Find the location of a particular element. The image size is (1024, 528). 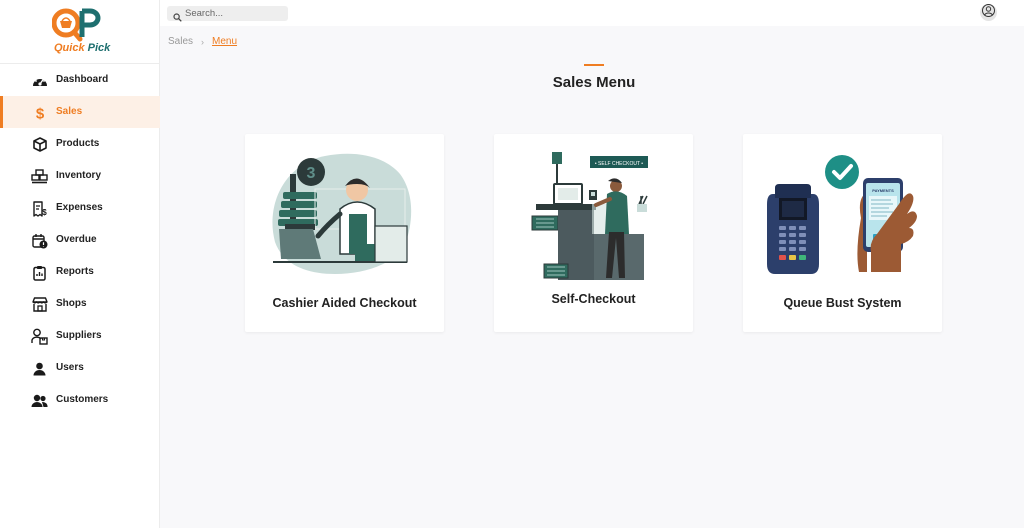

supplier-icon is located at coordinates (39, 336).